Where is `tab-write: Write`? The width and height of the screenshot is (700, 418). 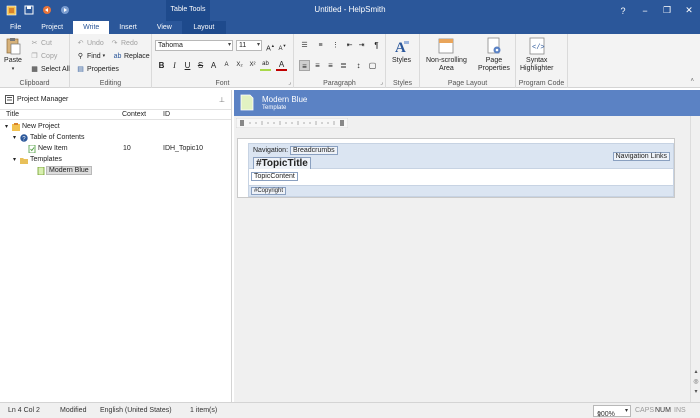 tab-write: Write is located at coordinates (91, 27).